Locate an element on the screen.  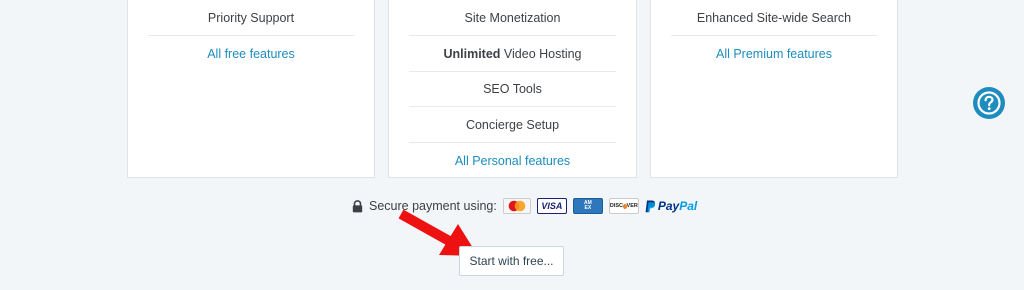
feature-row: Site Monetization is located at coordinates (512, 18).